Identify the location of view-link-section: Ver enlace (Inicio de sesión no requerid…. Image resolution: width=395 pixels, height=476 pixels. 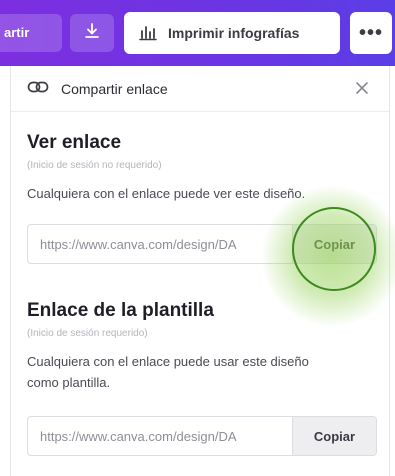
(200, 168).